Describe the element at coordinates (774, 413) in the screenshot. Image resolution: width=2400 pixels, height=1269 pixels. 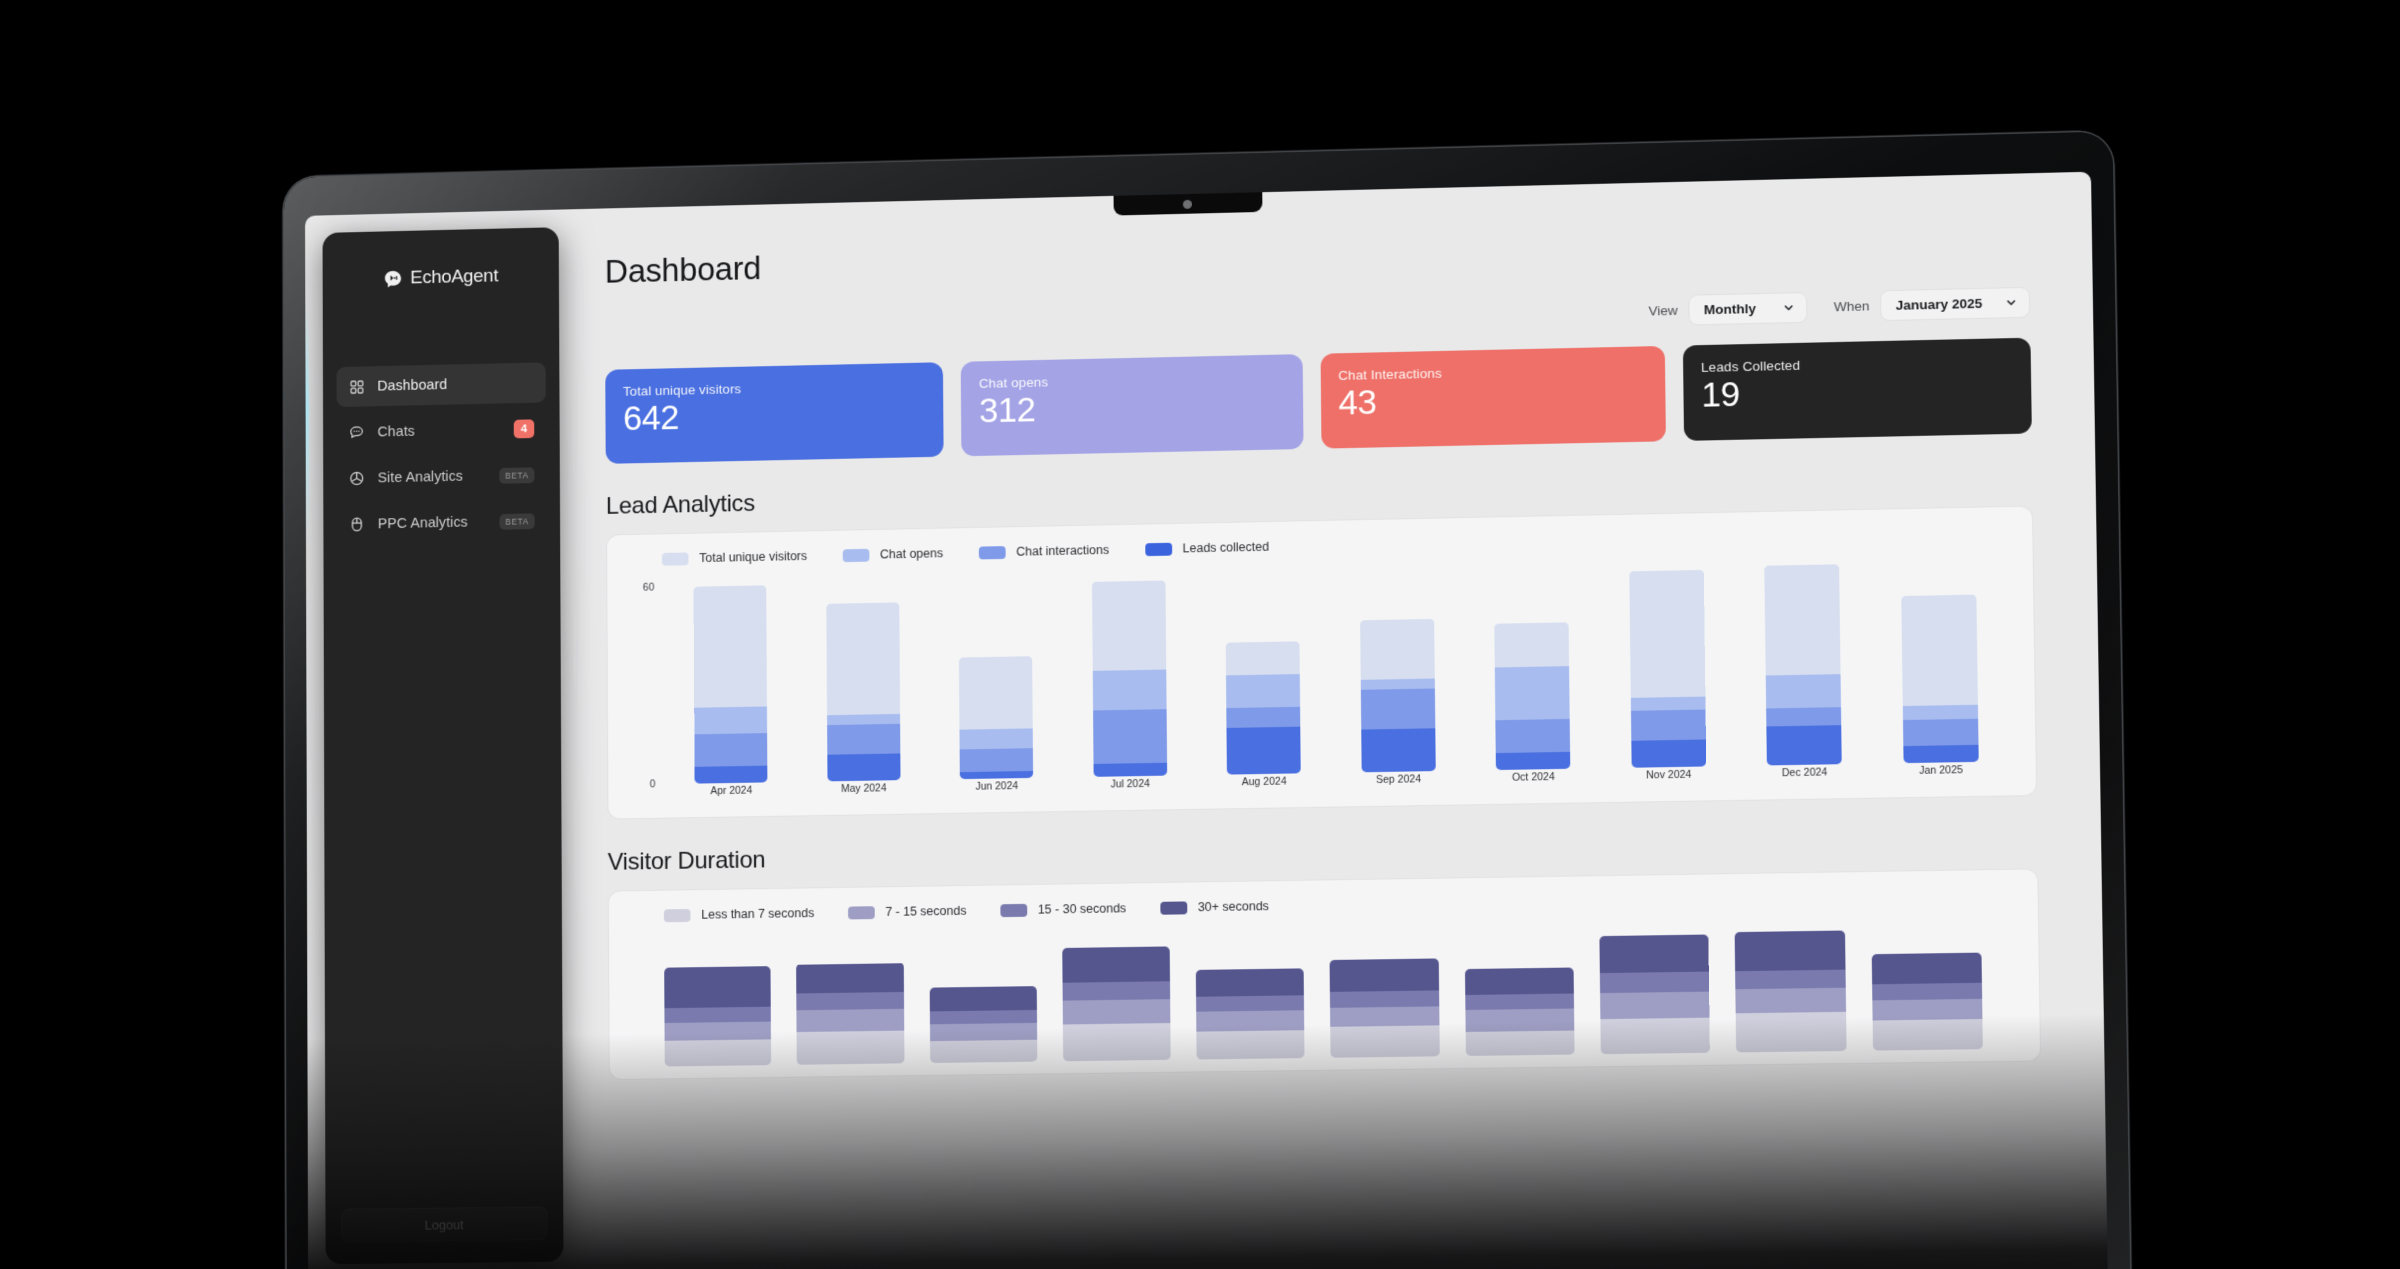
I see `stat-card: Total unique visitors 642` at that location.